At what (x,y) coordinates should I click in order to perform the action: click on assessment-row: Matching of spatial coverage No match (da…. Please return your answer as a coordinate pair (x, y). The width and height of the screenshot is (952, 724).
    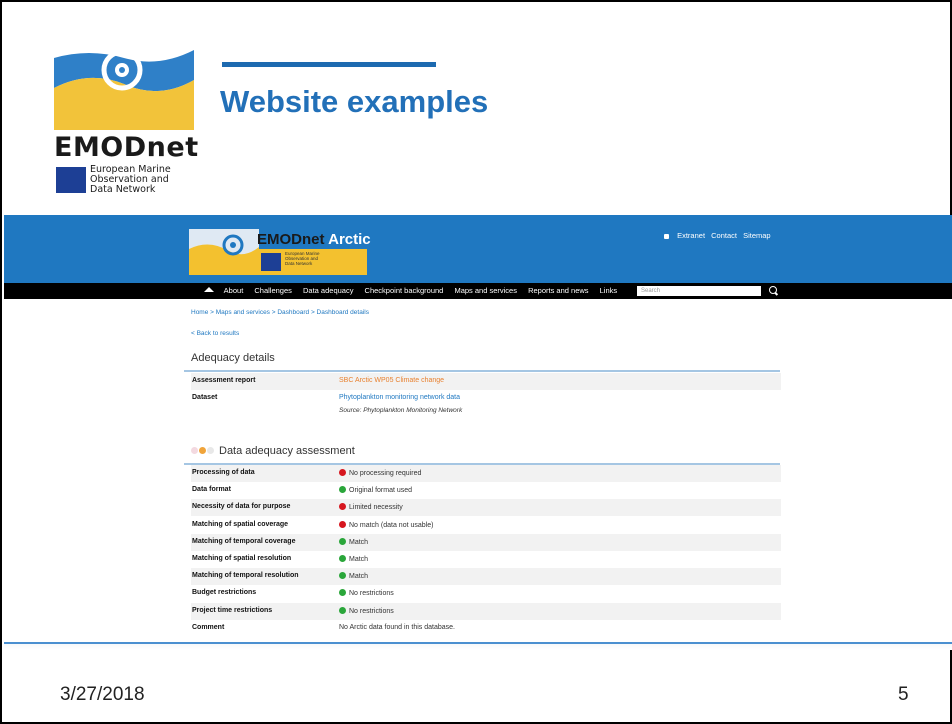
    Looking at the image, I should click on (486, 525).